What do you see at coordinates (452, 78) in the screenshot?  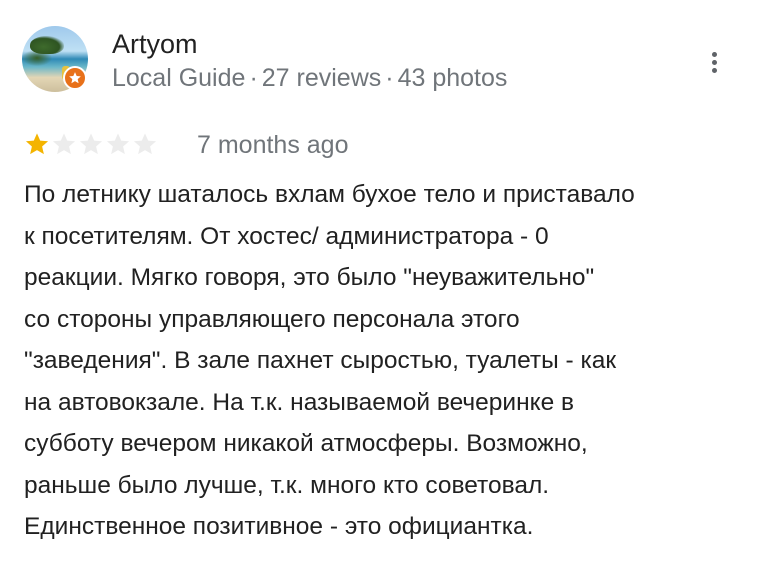 I see `reviewer-photos-count: 43 photos` at bounding box center [452, 78].